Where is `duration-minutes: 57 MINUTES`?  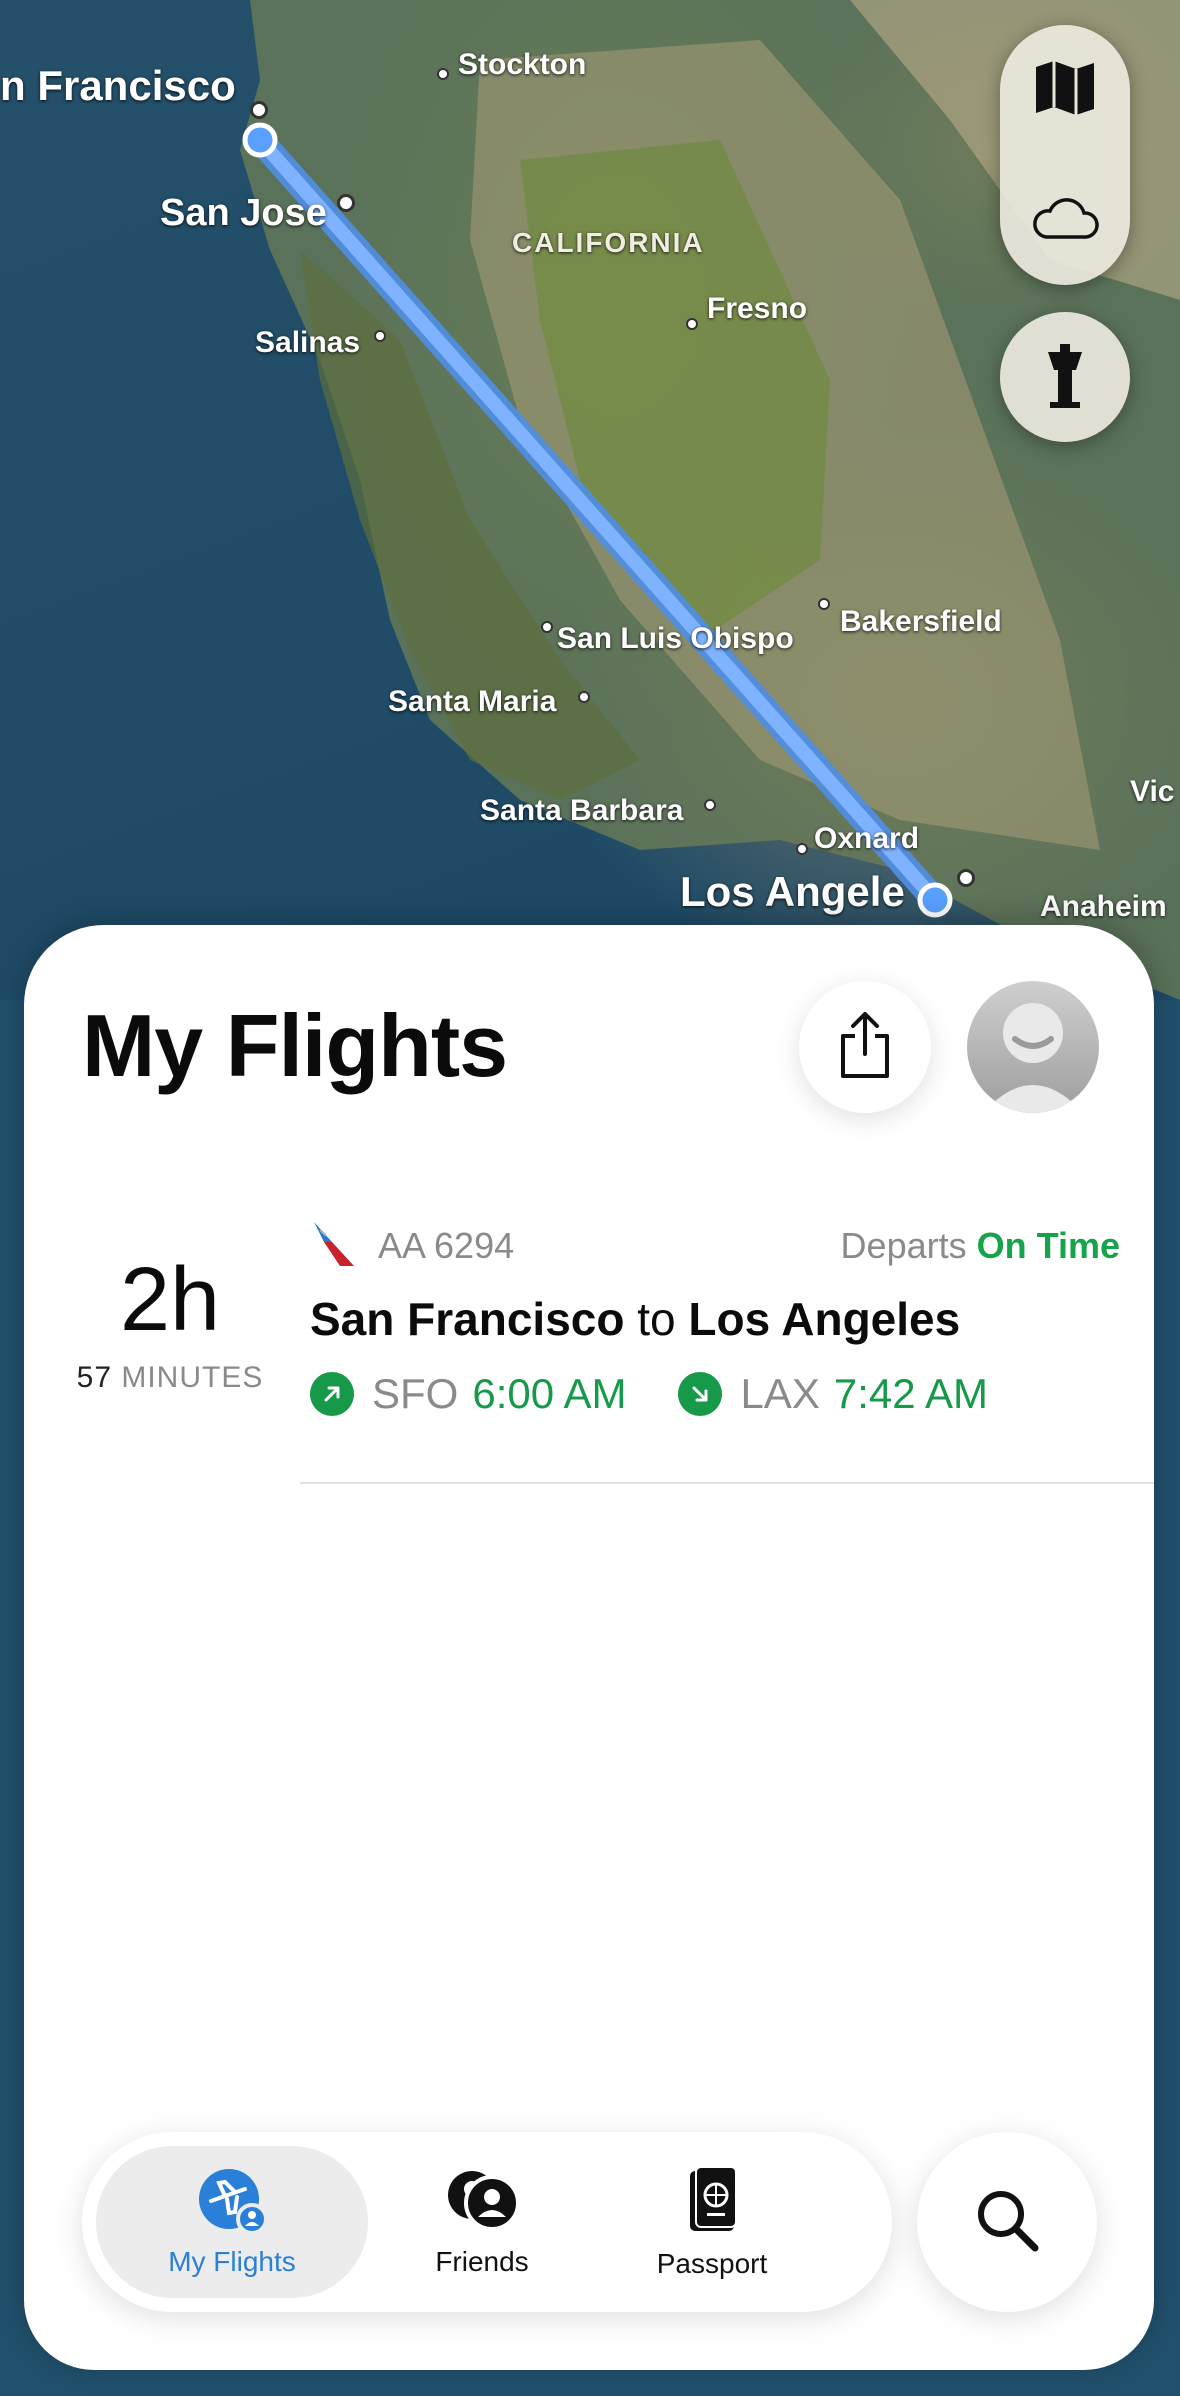 duration-minutes: 57 MINUTES is located at coordinates (170, 1378).